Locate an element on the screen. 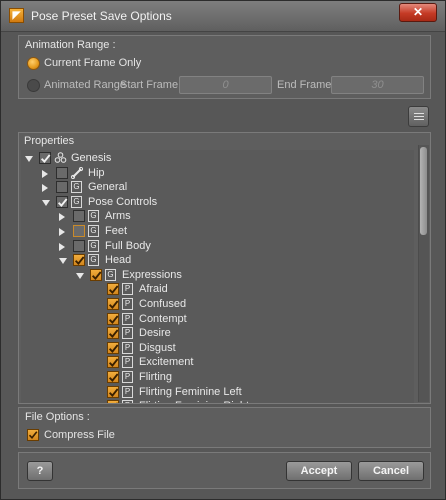 The height and width of the screenshot is (500, 446). cancel-button: Cancel is located at coordinates (391, 471).